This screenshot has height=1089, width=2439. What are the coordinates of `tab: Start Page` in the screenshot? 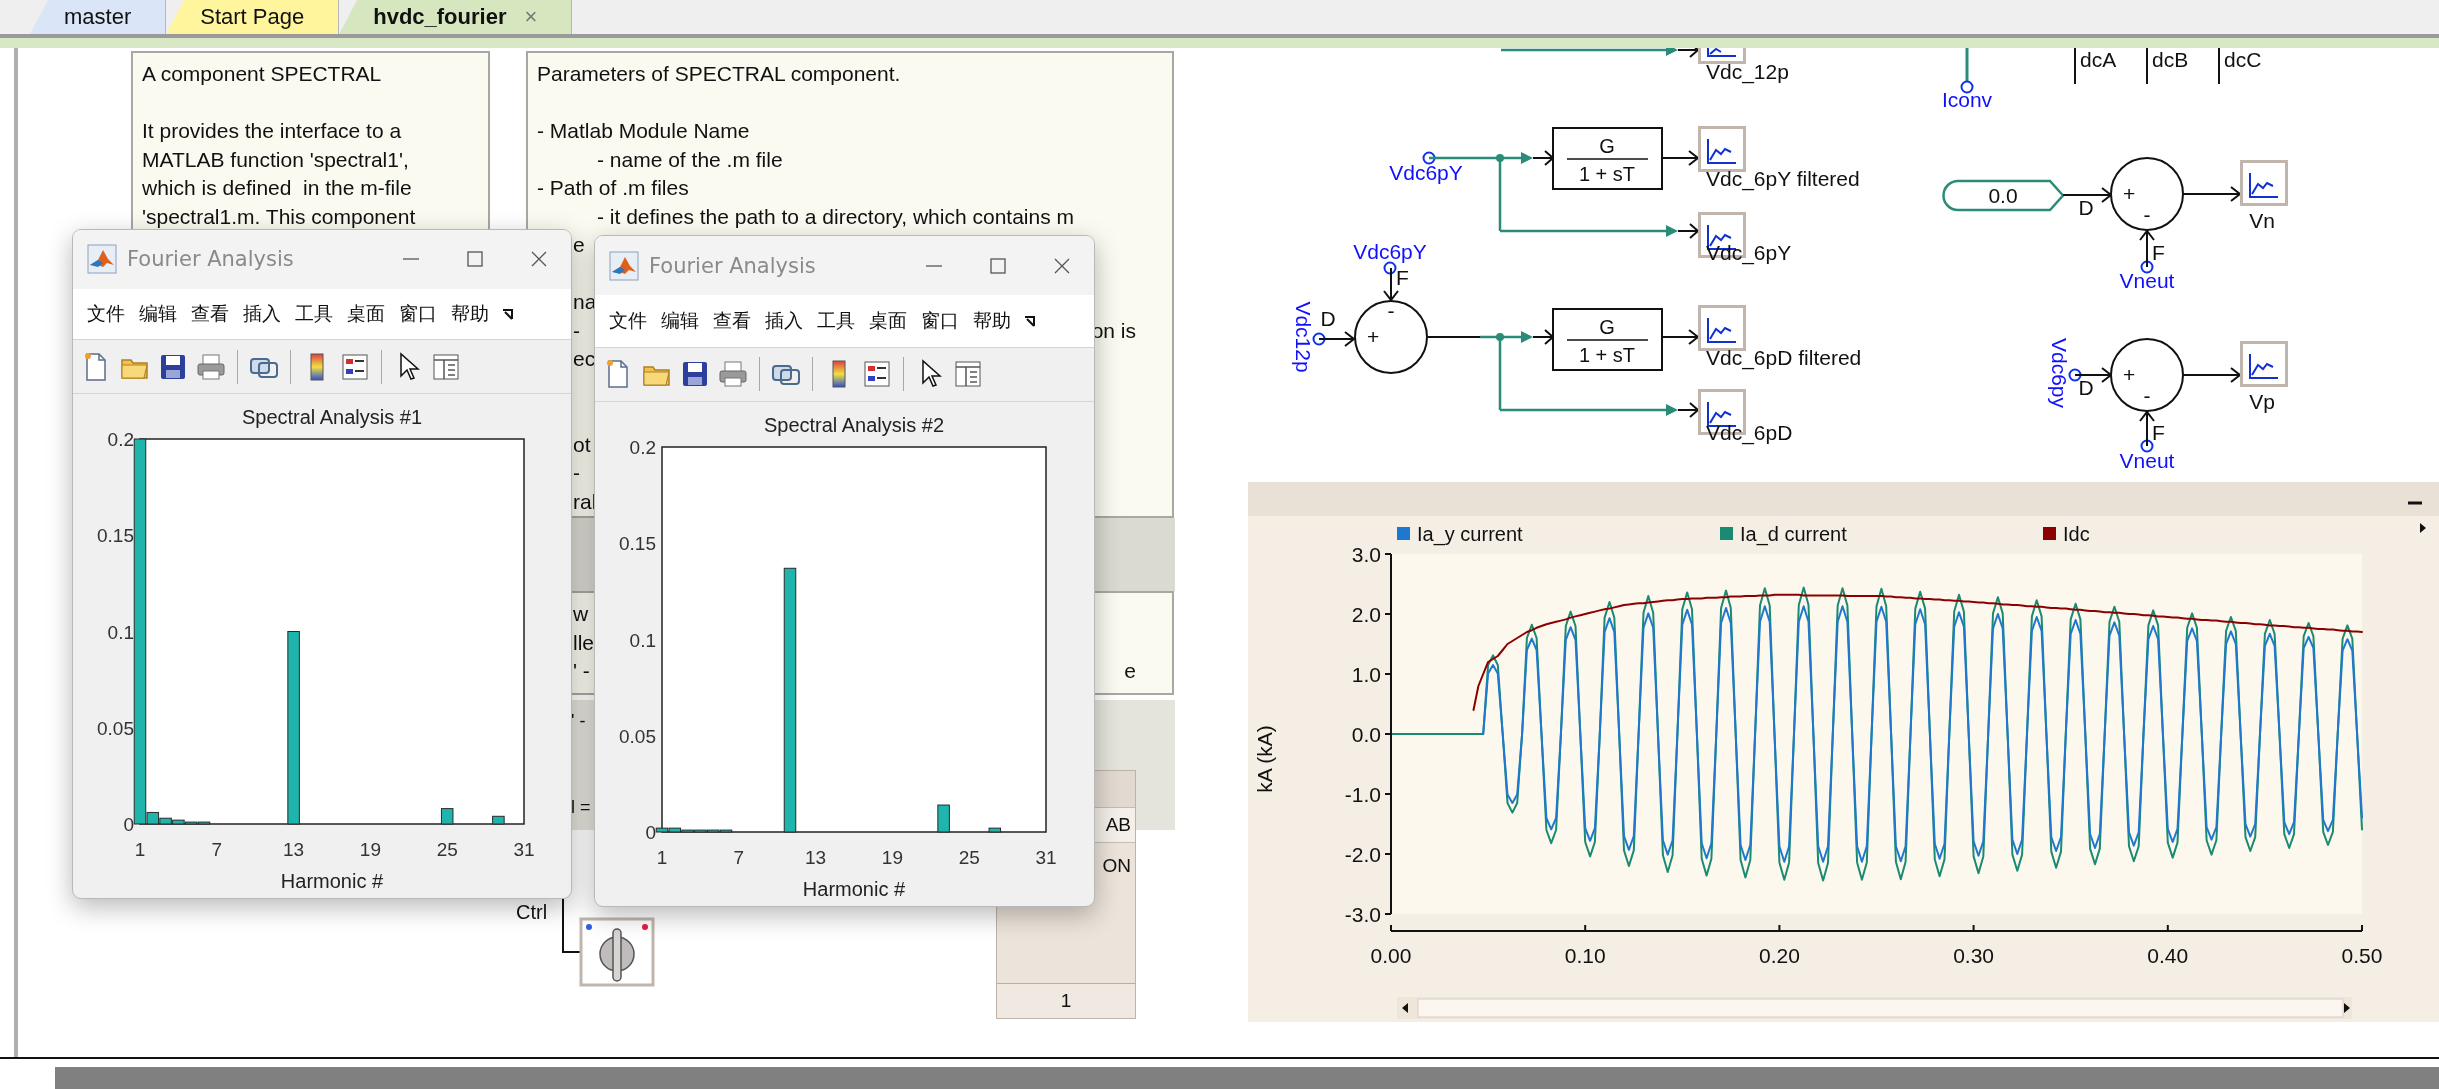 It's located at (253, 17).